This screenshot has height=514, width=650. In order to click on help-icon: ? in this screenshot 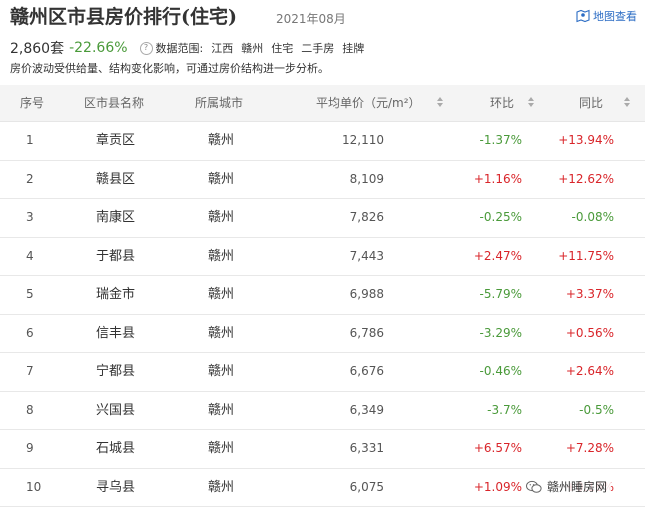, I will do `click(146, 48)`.